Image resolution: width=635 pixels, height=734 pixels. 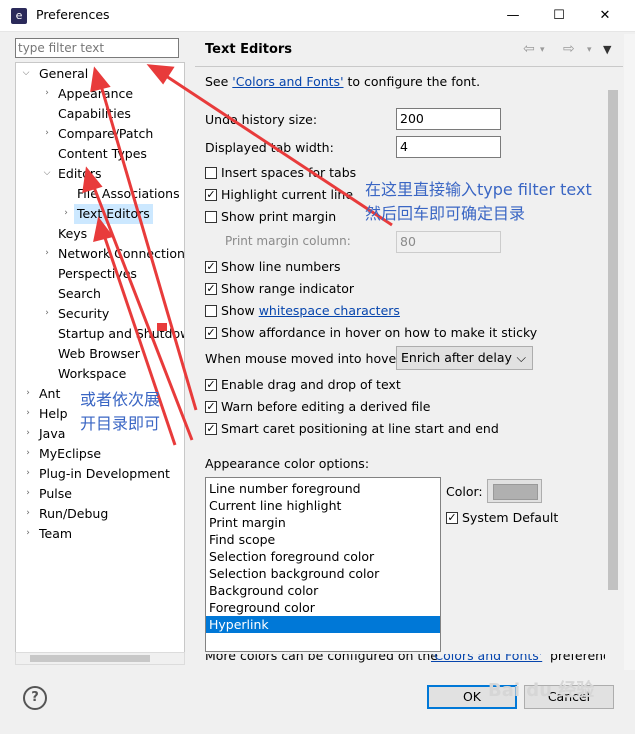 What do you see at coordinates (276, 148) in the screenshot?
I see `arrow-to-filter` at bounding box center [276, 148].